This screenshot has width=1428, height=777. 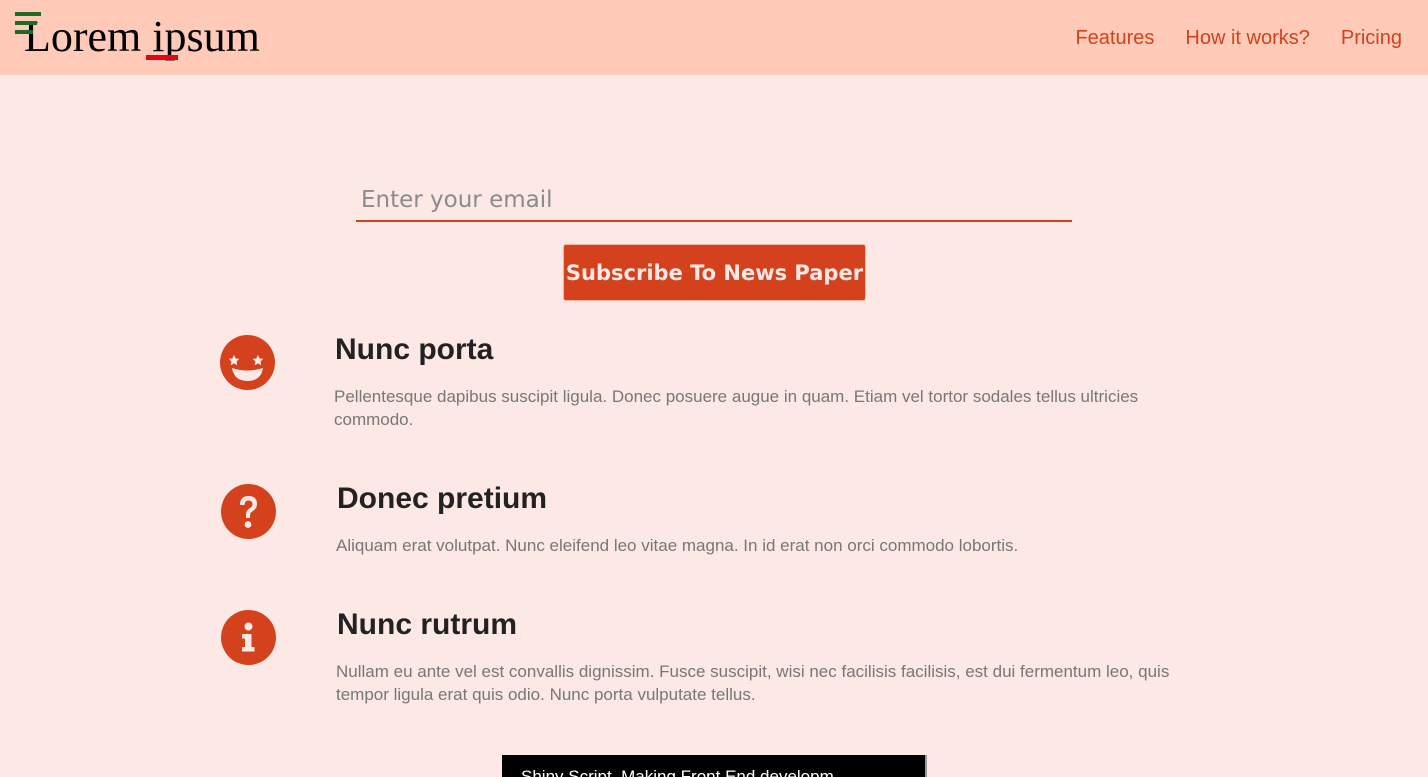 I want to click on nav-link-how-it-works: How it works?, so click(x=1247, y=38).